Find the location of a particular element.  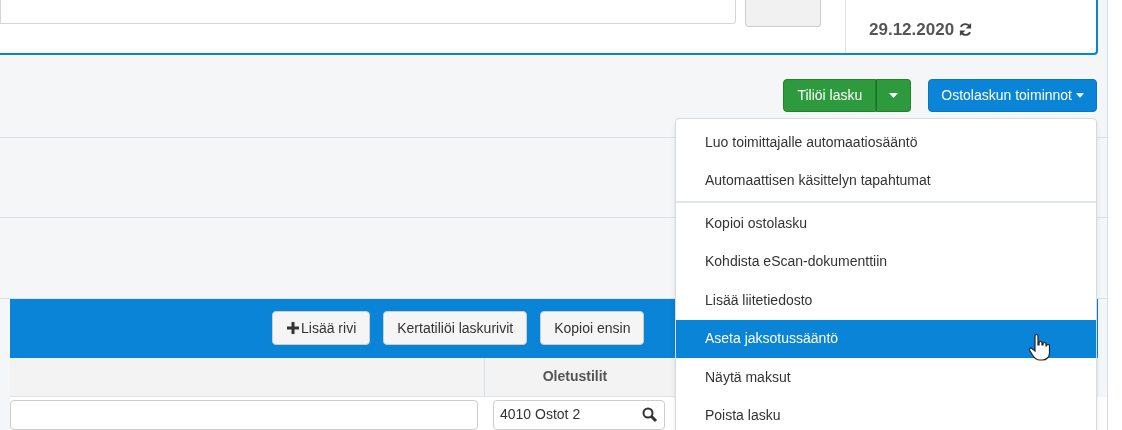

toolbar-button: Kopioi ensin is located at coordinates (592, 328).